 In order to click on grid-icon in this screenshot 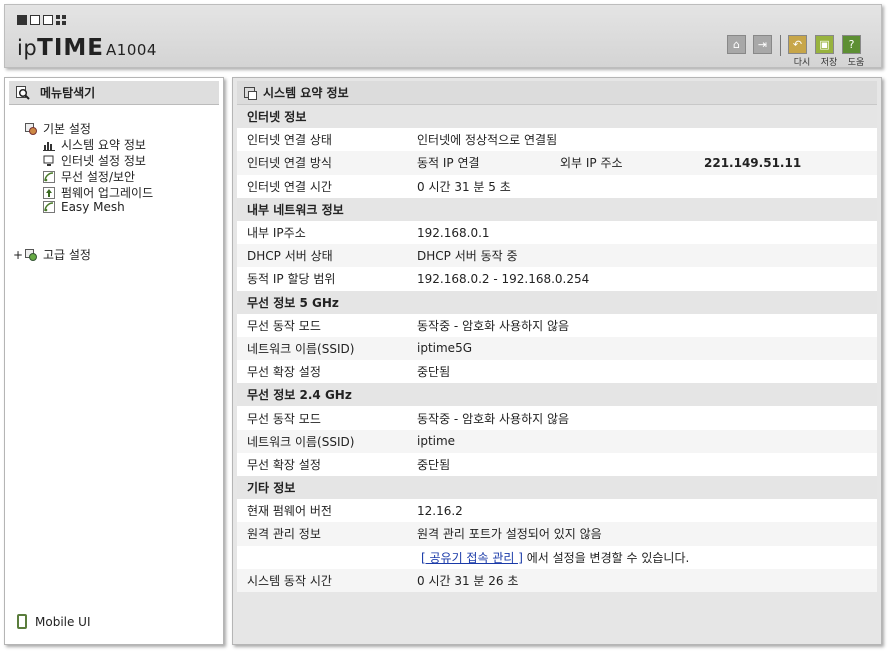, I will do `click(61, 20)`.